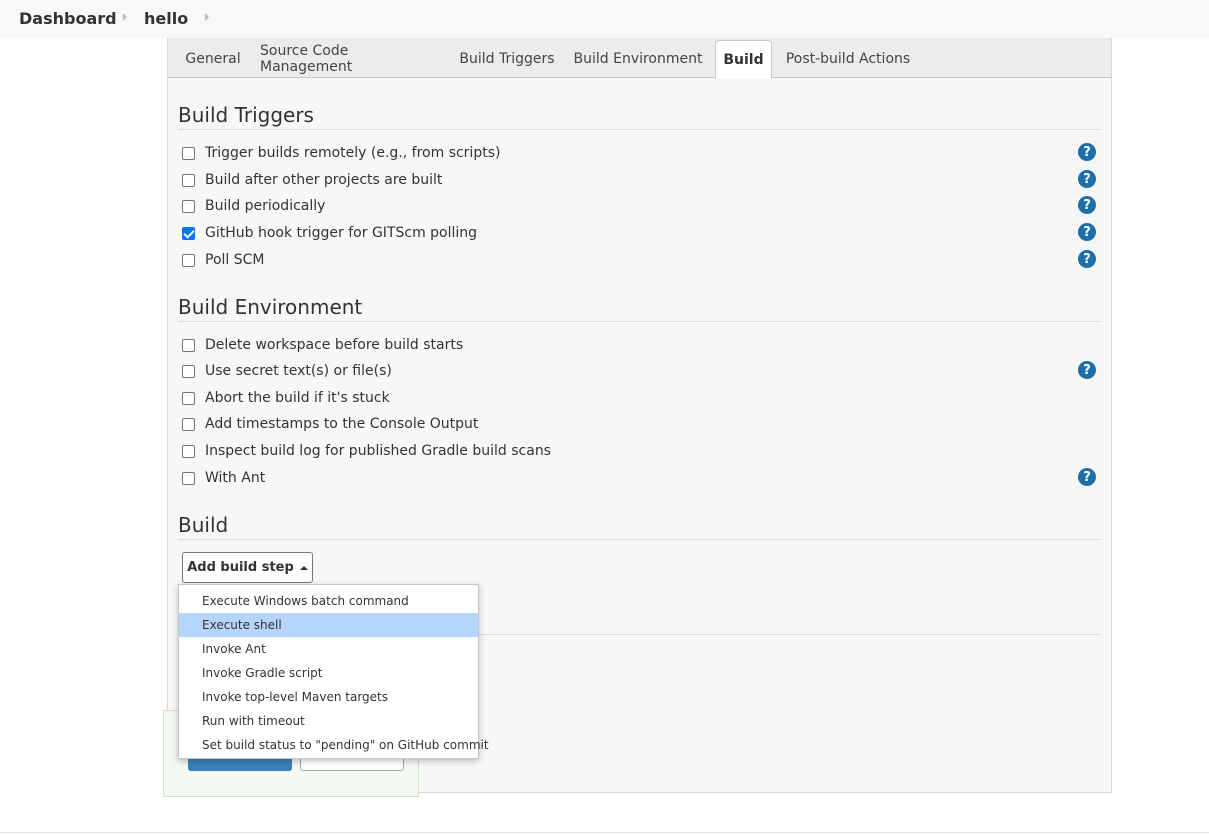  What do you see at coordinates (848, 59) in the screenshot?
I see `tab-post-build-actions: Post-build Actions` at bounding box center [848, 59].